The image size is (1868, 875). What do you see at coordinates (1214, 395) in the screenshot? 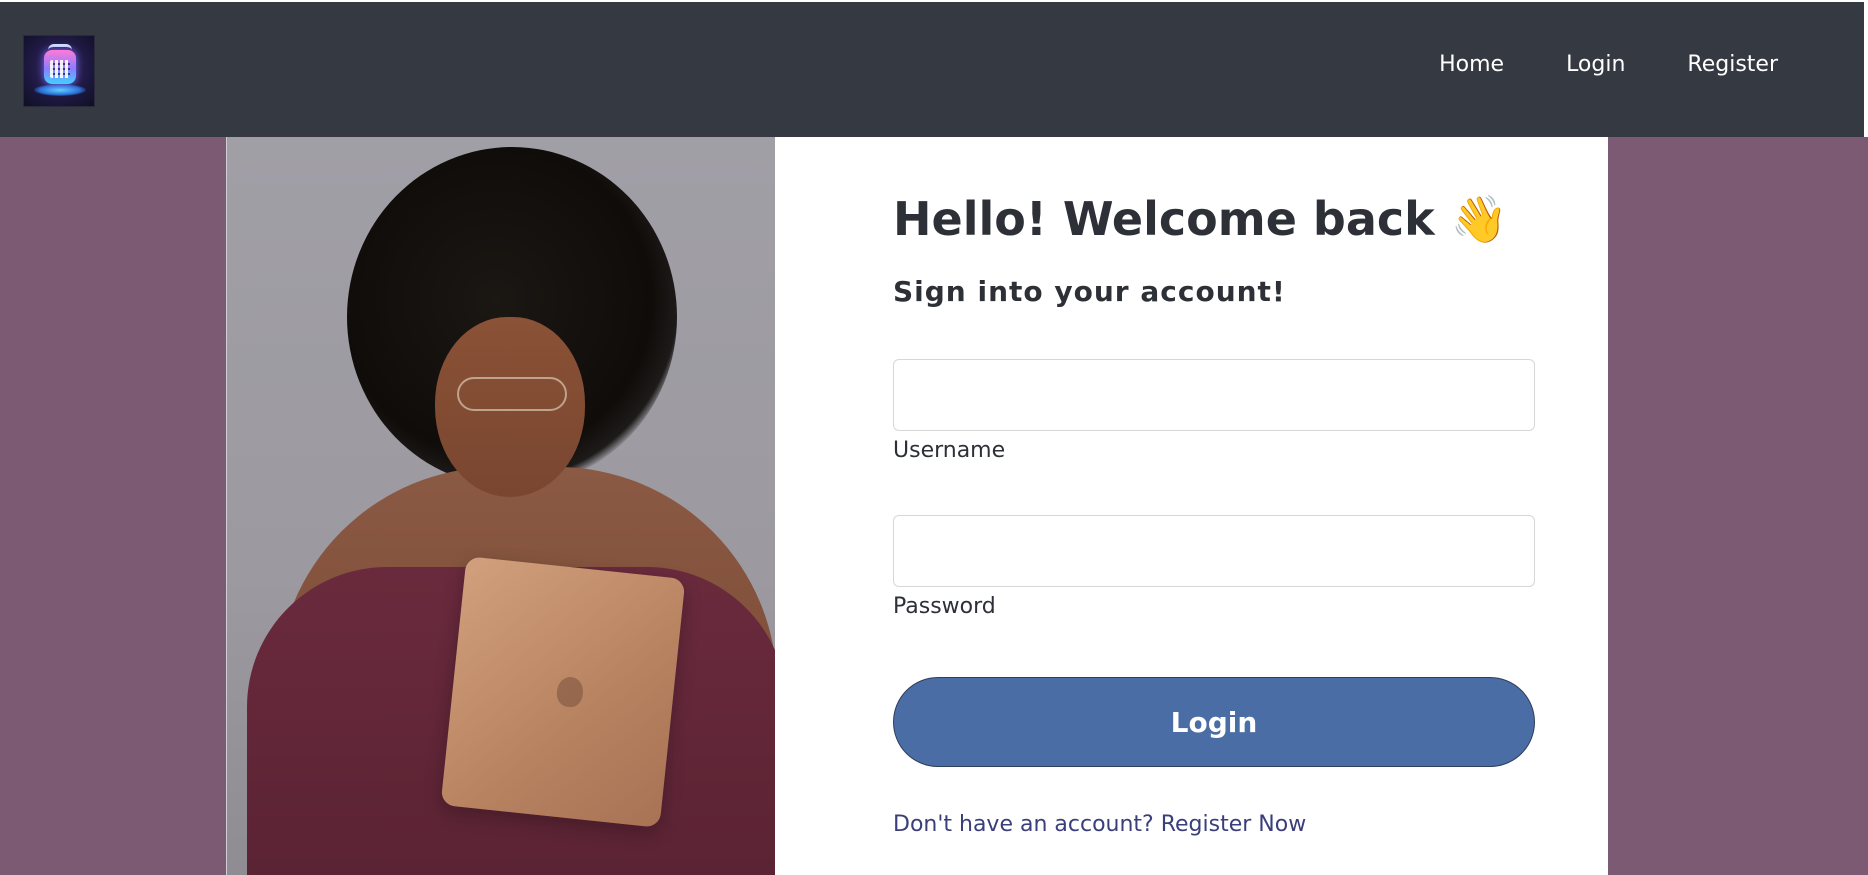
I see `username-input` at bounding box center [1214, 395].